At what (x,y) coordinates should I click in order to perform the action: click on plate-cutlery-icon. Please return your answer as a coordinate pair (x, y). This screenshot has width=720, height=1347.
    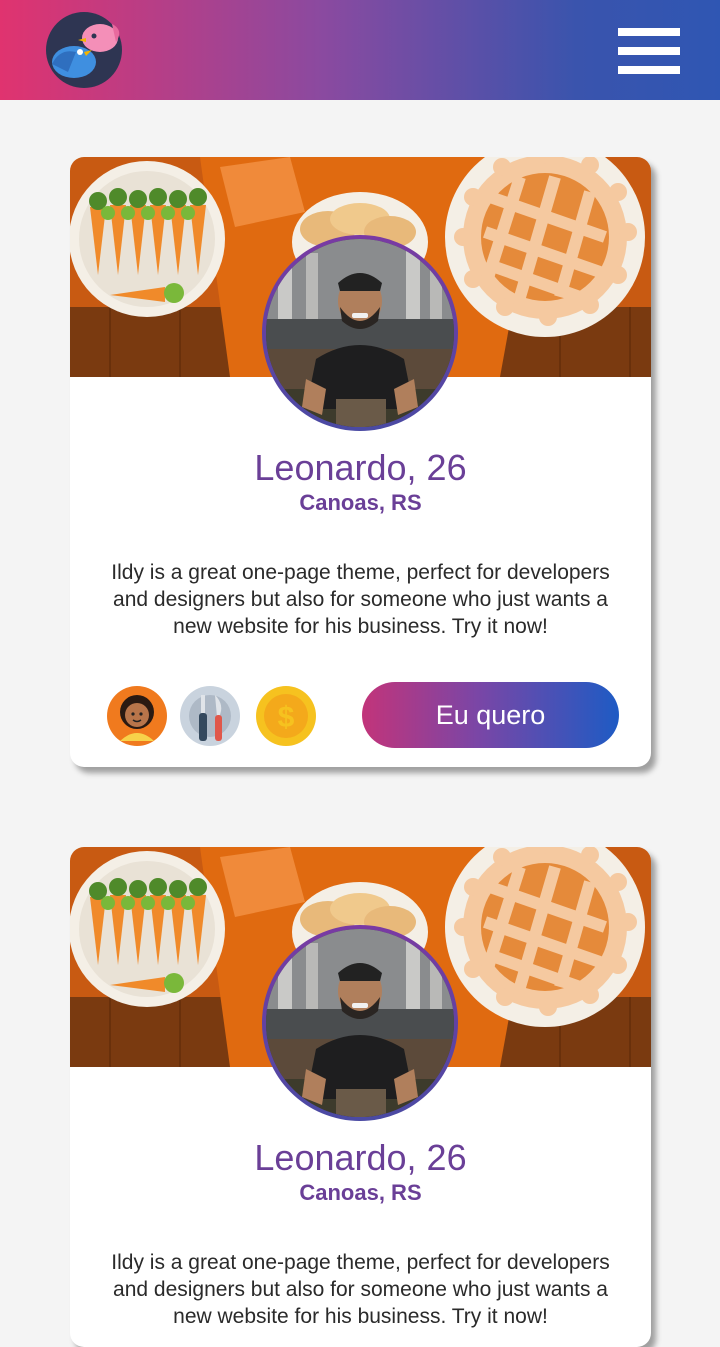
    Looking at the image, I should click on (210, 716).